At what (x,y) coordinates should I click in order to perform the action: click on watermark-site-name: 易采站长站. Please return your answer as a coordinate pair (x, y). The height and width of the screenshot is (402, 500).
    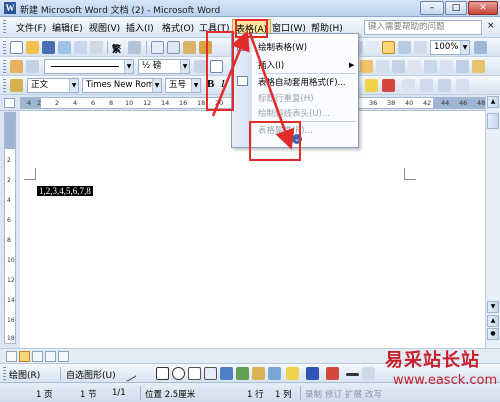
    Looking at the image, I should click on (432, 360).